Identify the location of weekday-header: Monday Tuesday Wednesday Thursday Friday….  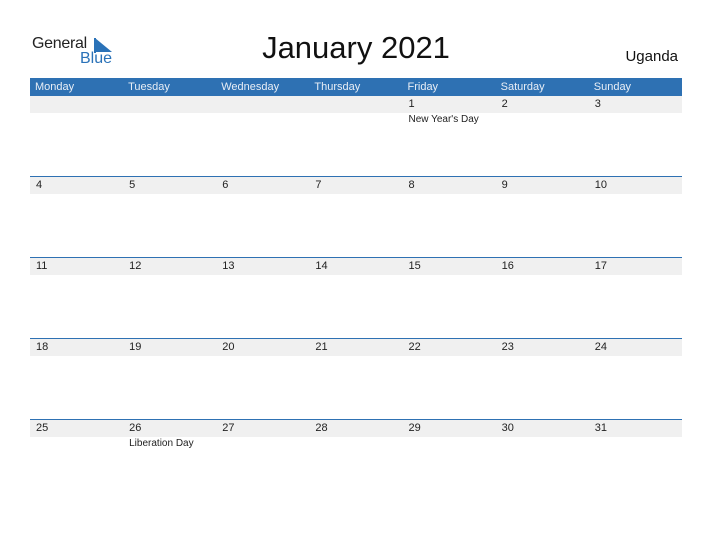
(356, 87).